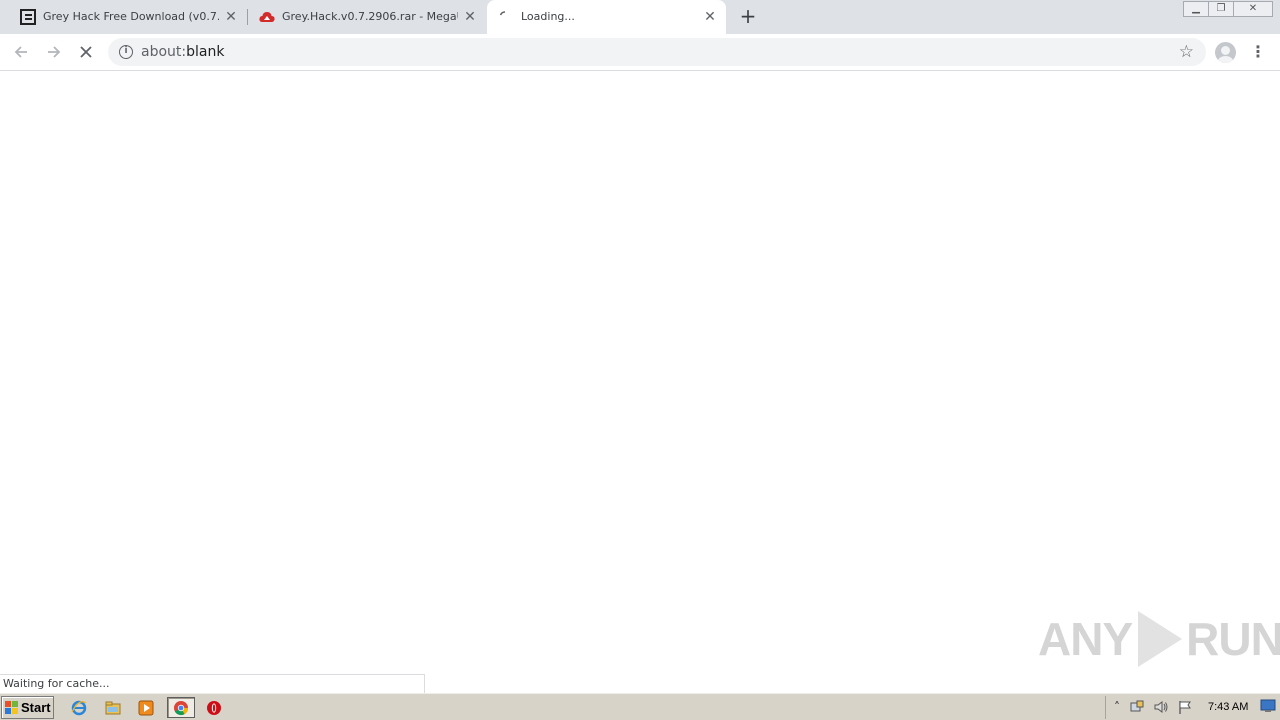  I want to click on show-hidden-icons-icon: ˄, so click(1117, 707).